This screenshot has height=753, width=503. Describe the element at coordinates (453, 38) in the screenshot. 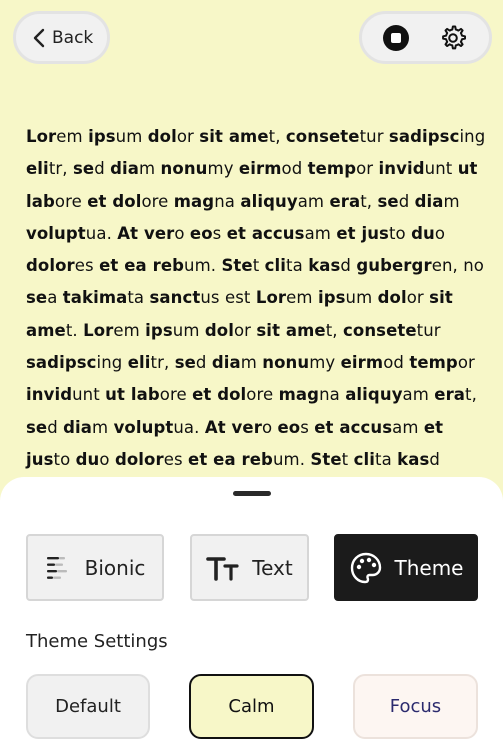

I see `gear-icon` at that location.